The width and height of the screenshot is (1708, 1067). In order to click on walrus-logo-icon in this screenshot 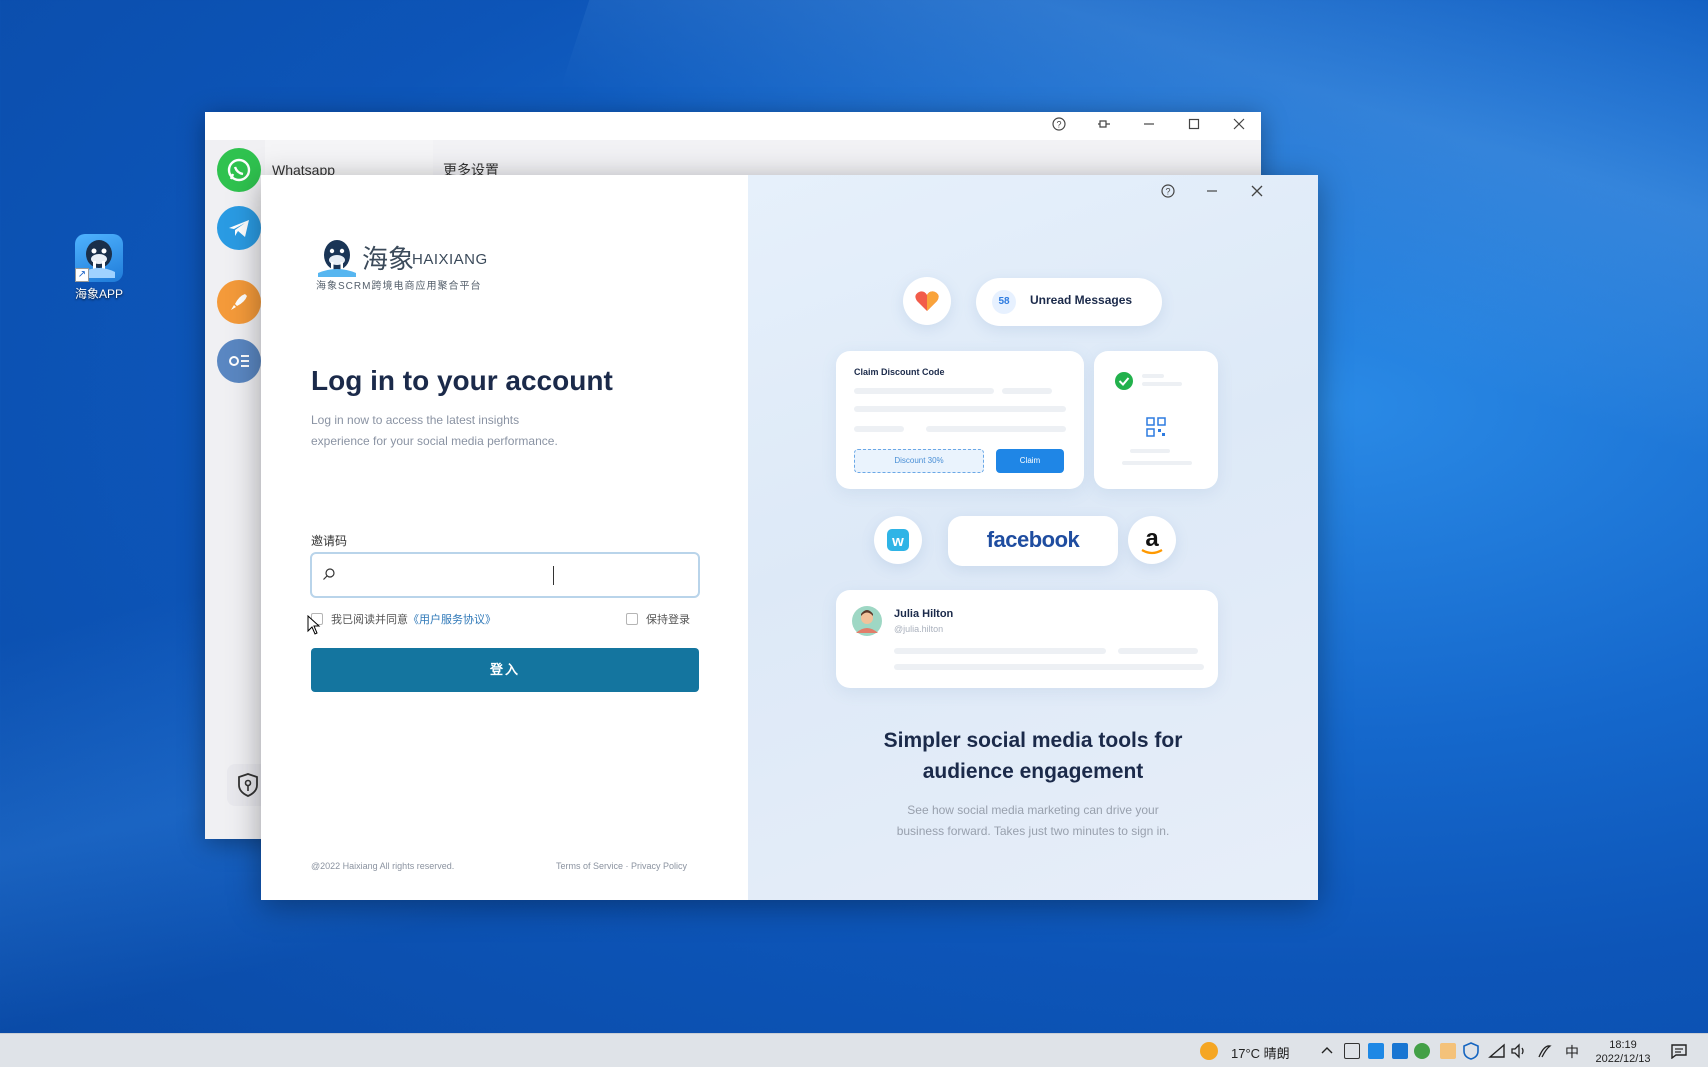, I will do `click(337, 258)`.